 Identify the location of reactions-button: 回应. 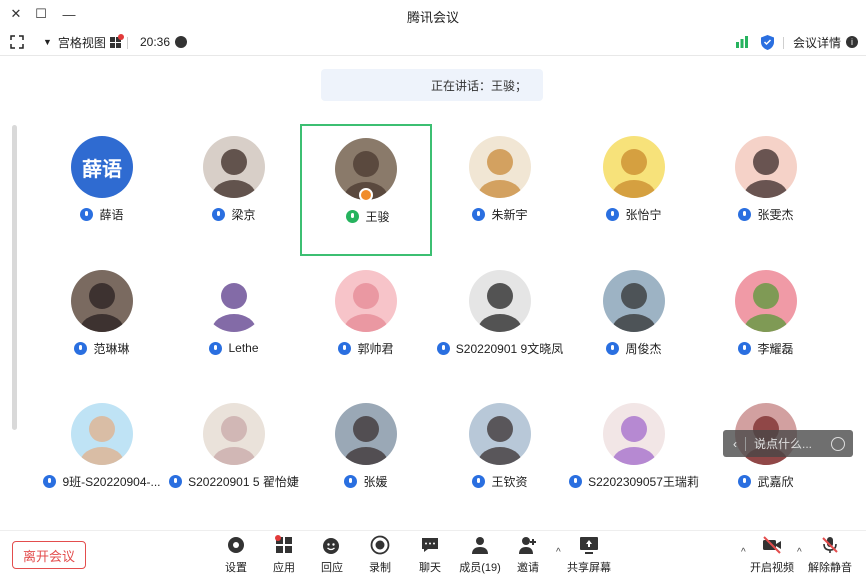
(332, 555).